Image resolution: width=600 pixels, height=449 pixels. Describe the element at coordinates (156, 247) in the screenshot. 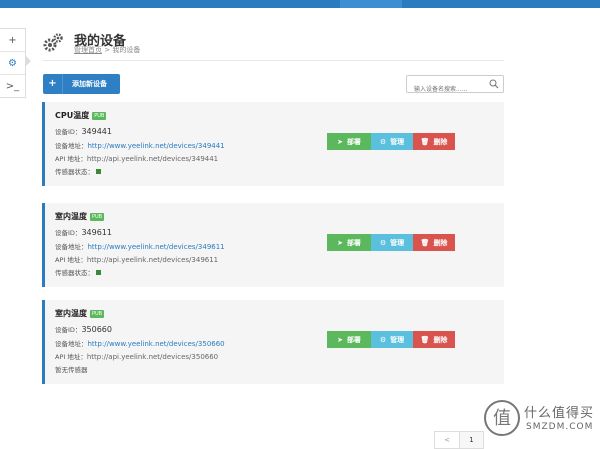

I see `device-url-link: http://www.yeelink.net/devices/349611` at that location.